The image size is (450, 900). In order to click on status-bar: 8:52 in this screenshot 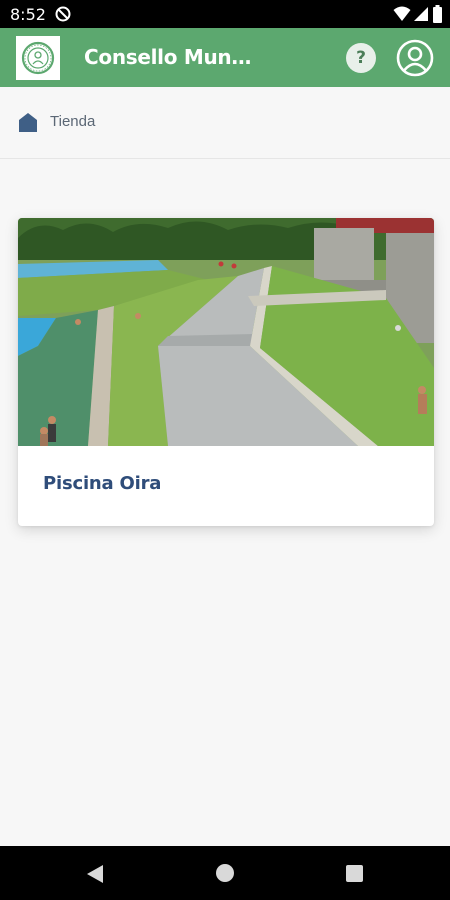, I will do `click(225, 14)`.